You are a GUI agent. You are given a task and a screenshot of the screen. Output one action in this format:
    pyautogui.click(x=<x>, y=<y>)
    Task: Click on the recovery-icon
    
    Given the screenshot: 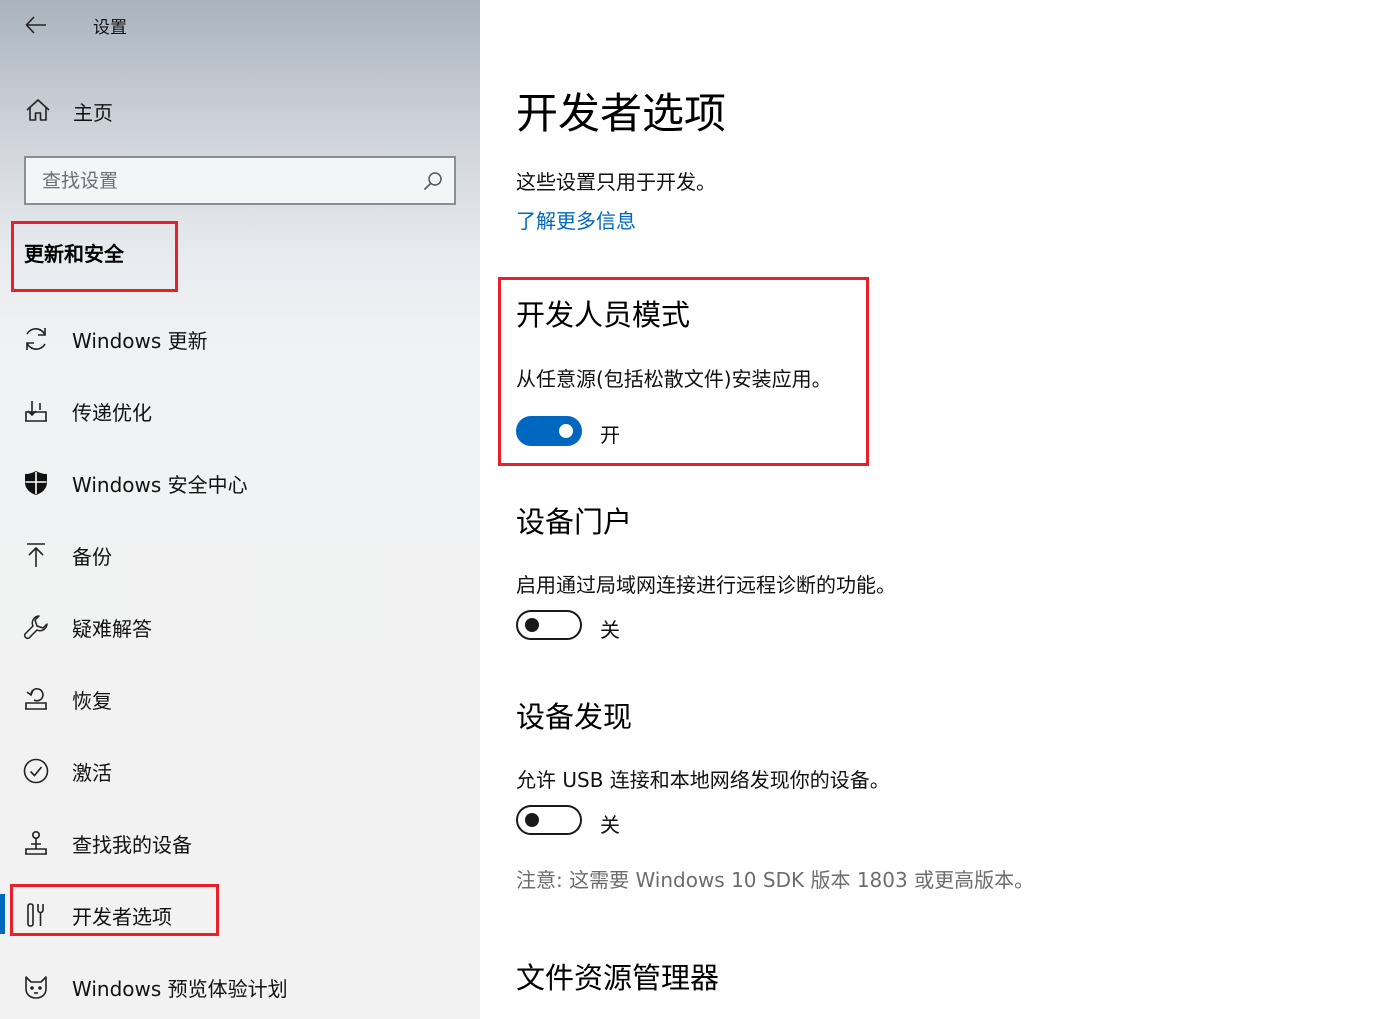 What is the action you would take?
    pyautogui.click(x=36, y=699)
    